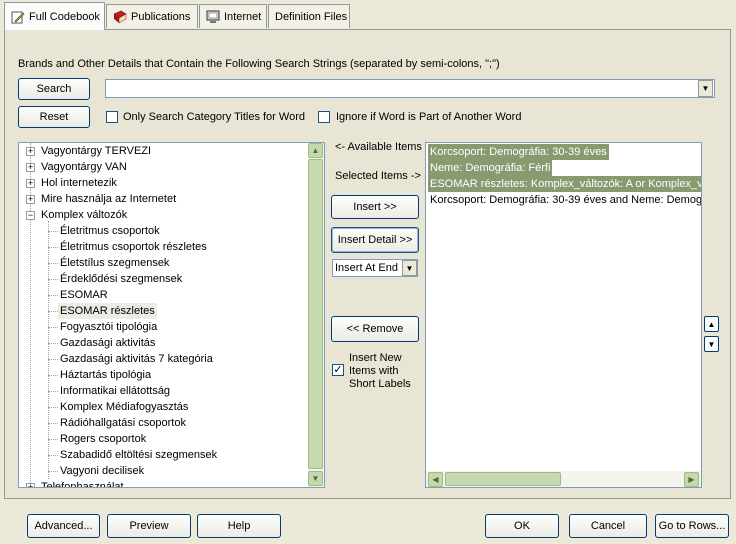  Describe the element at coordinates (375, 207) in the screenshot. I see `insert-button: Insert >>` at that location.